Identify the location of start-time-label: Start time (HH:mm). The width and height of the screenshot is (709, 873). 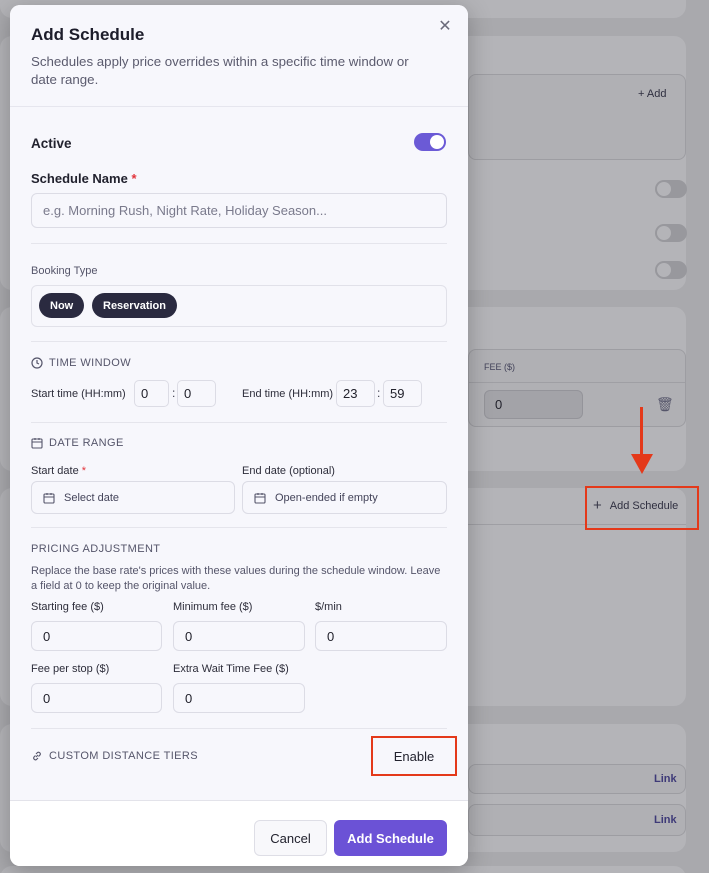
(78, 394).